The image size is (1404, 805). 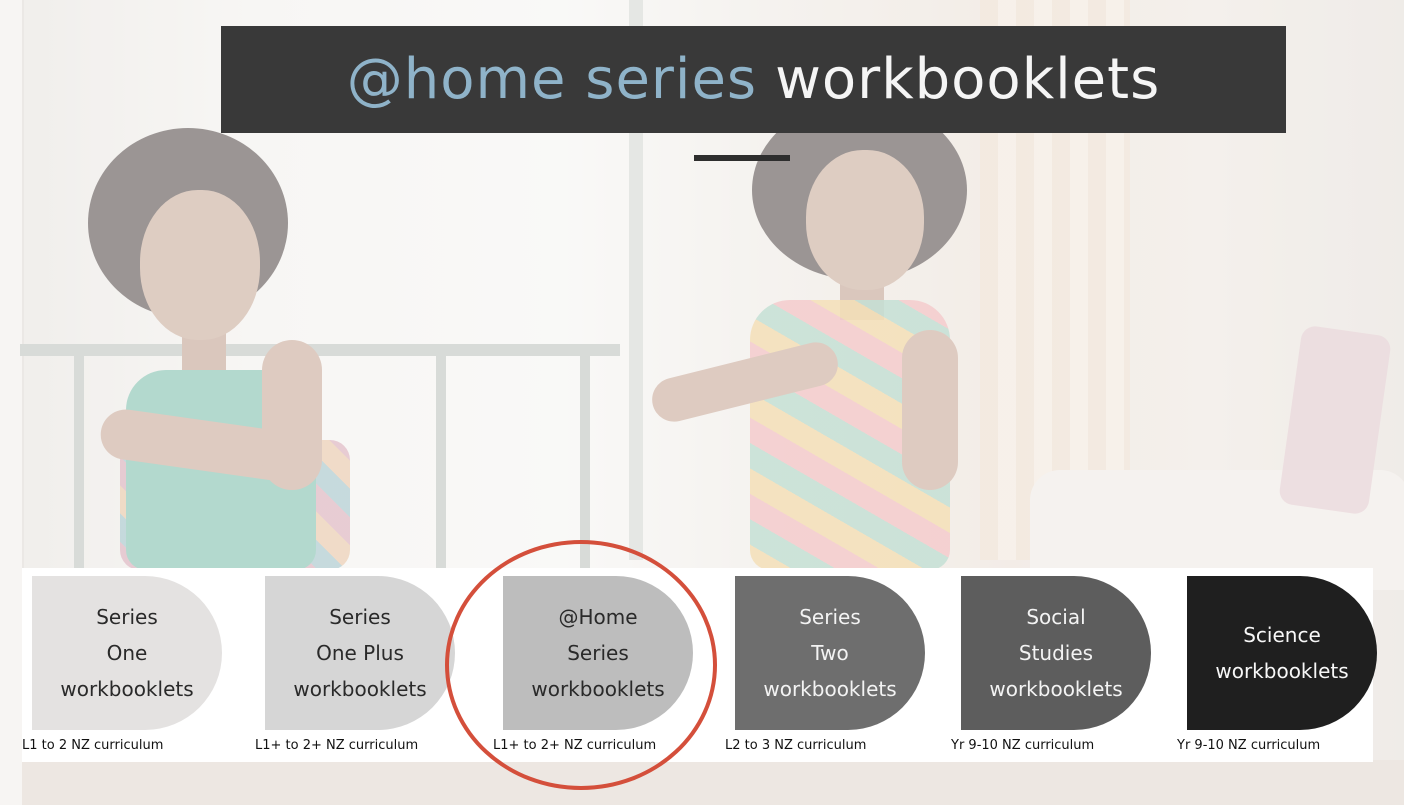 I want to click on title-accent: @home series, so click(x=552, y=79).